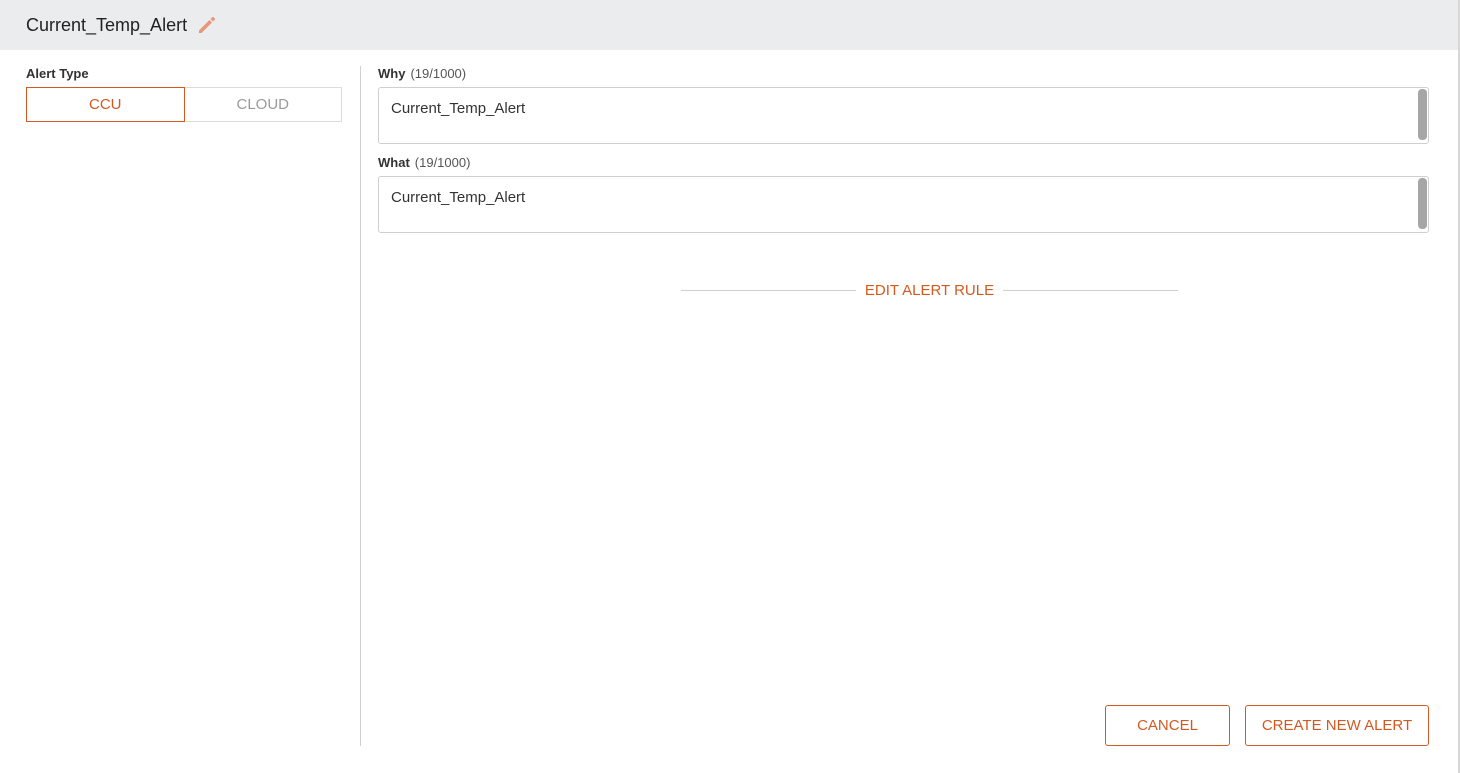  What do you see at coordinates (1337, 725) in the screenshot?
I see `create-new-alert-button: CREATE NEW ALERT` at bounding box center [1337, 725].